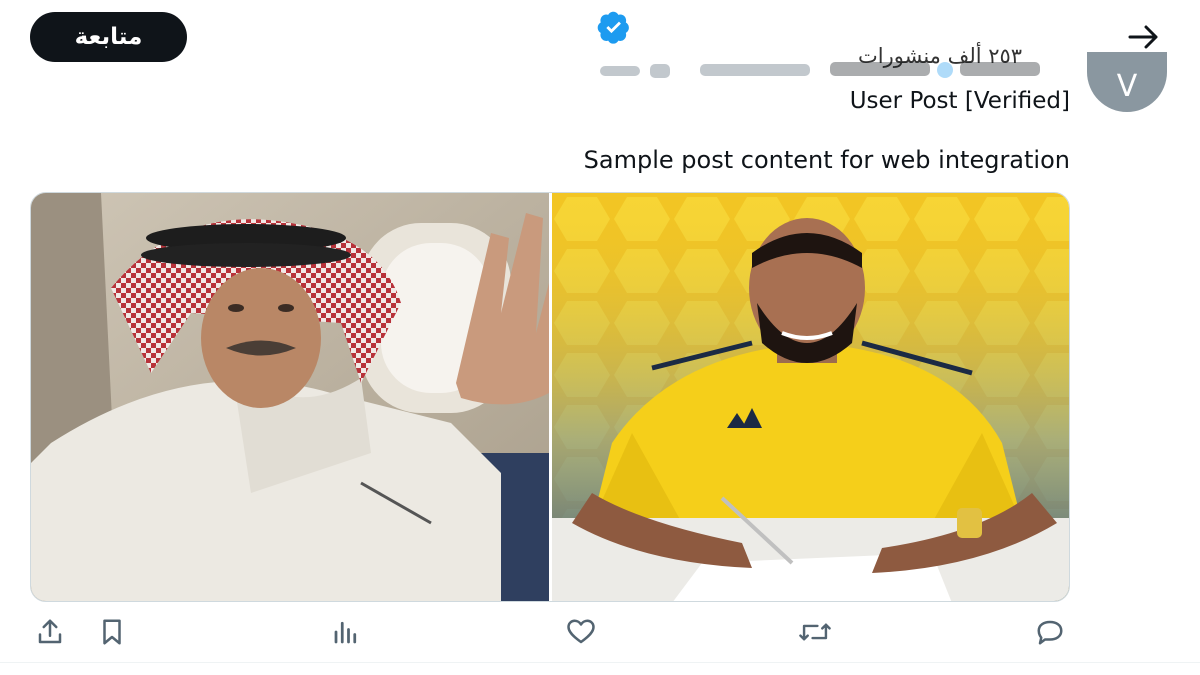 Image resolution: width=1200 pixels, height=675 pixels. What do you see at coordinates (826, 160) in the screenshot?
I see `post-content: Sample post content for web integration` at bounding box center [826, 160].